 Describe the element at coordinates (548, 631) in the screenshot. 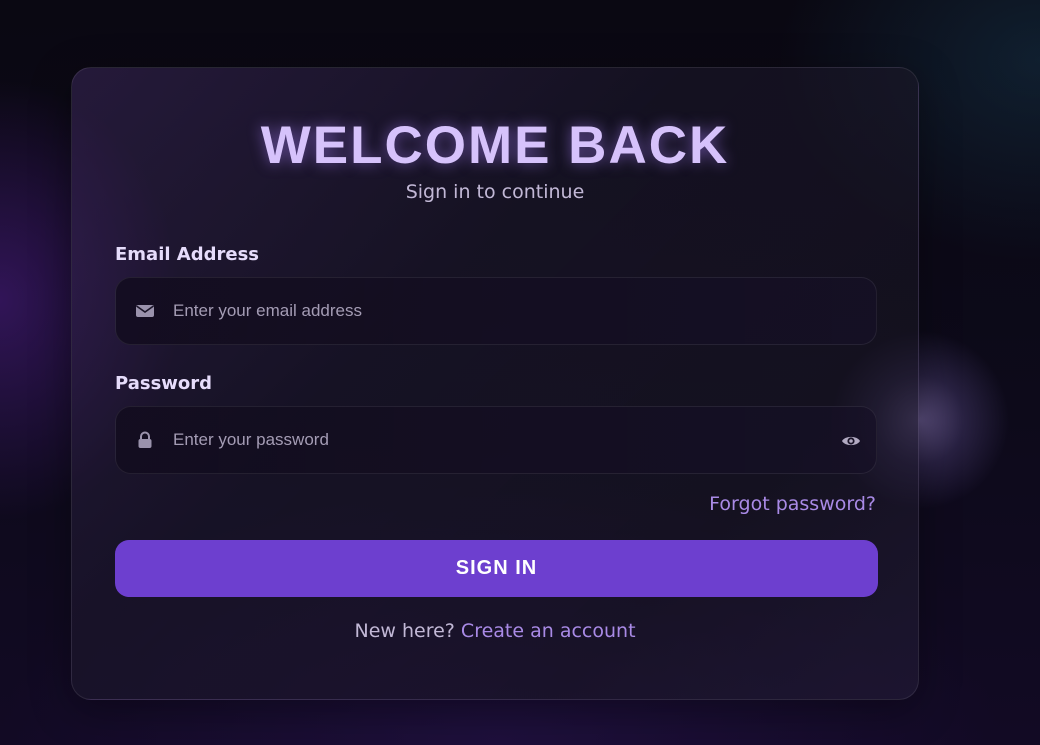

I see `create-account-link: Create an account` at that location.